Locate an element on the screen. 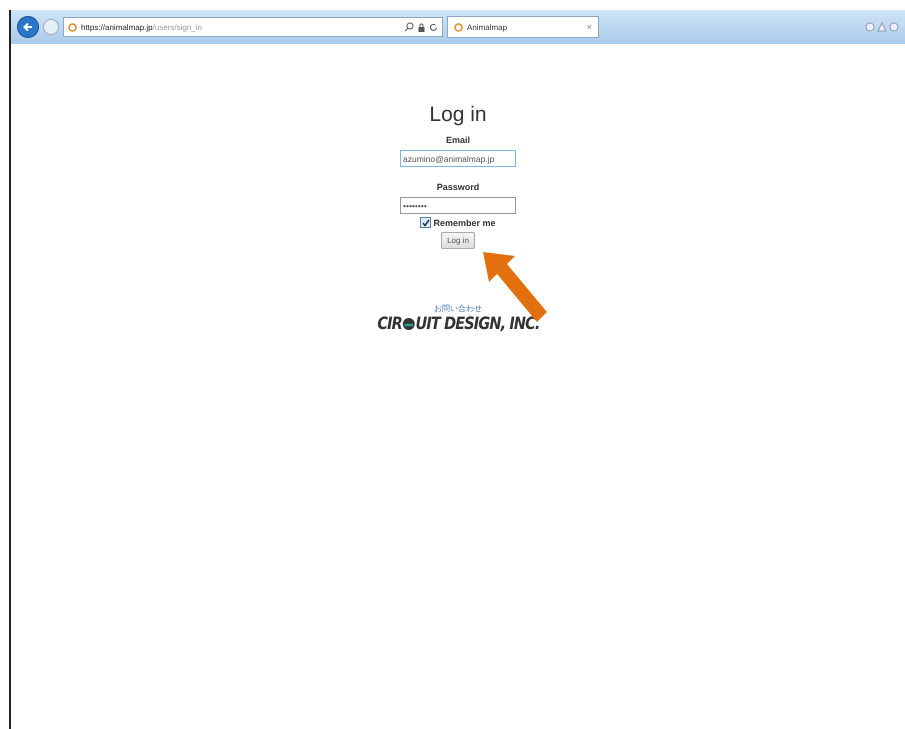  login-button: Log in is located at coordinates (458, 240).